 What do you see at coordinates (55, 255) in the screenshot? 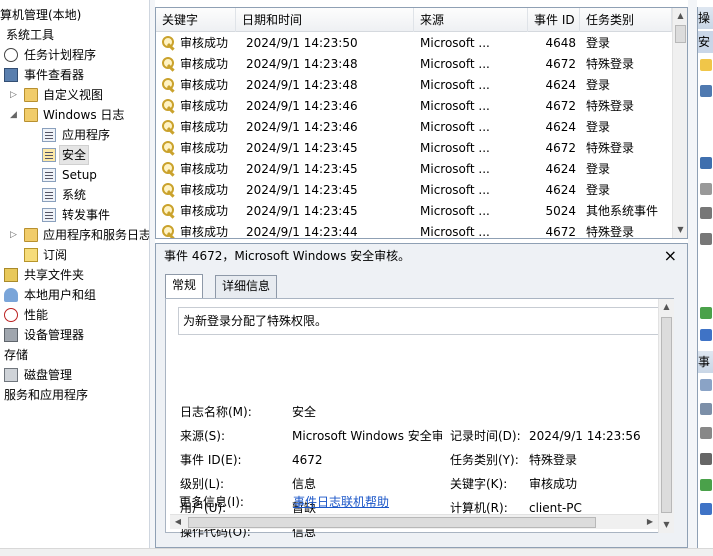
I see `tree-item-label: 订阅` at bounding box center [55, 255].